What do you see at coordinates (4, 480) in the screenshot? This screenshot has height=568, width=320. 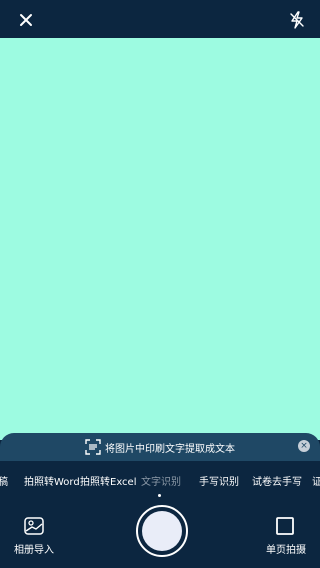 I see `mode-item: 稿` at bounding box center [4, 480].